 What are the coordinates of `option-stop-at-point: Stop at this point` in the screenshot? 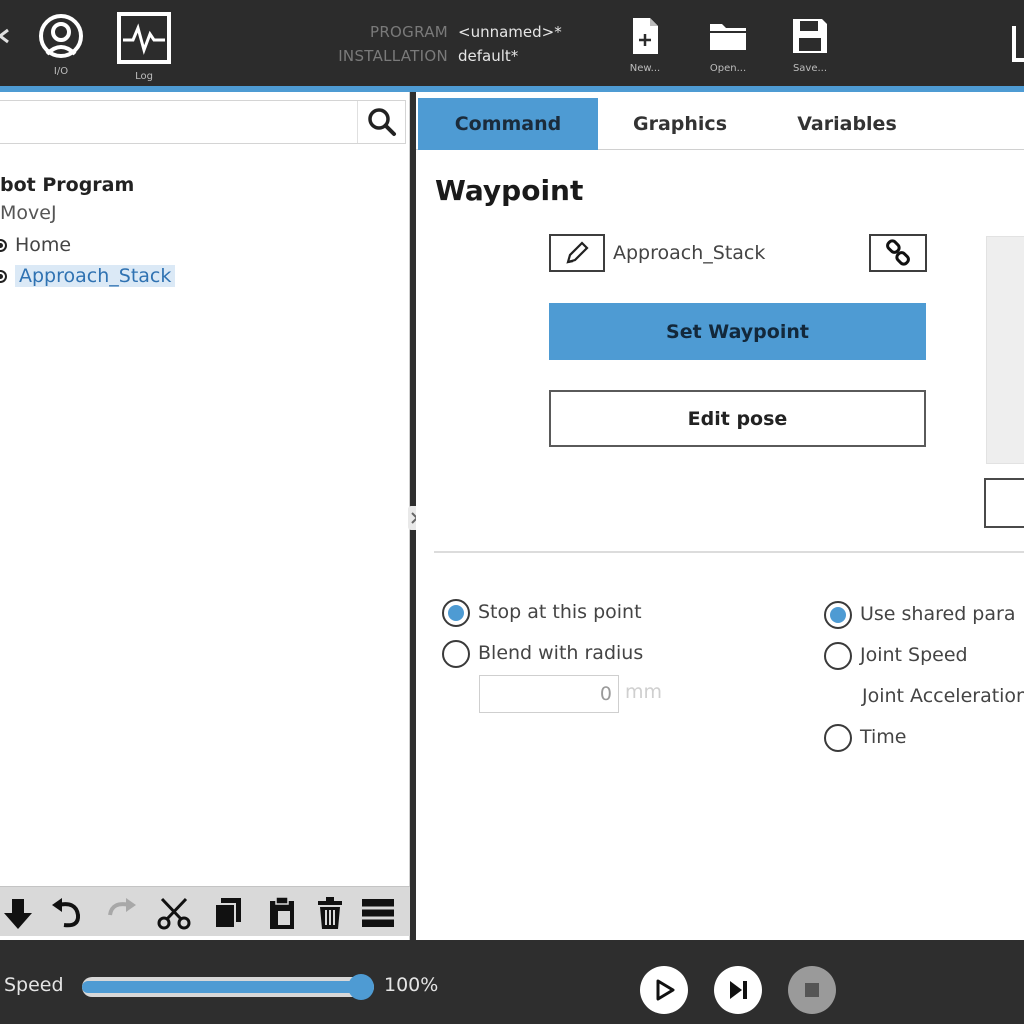 It's located at (542, 612).